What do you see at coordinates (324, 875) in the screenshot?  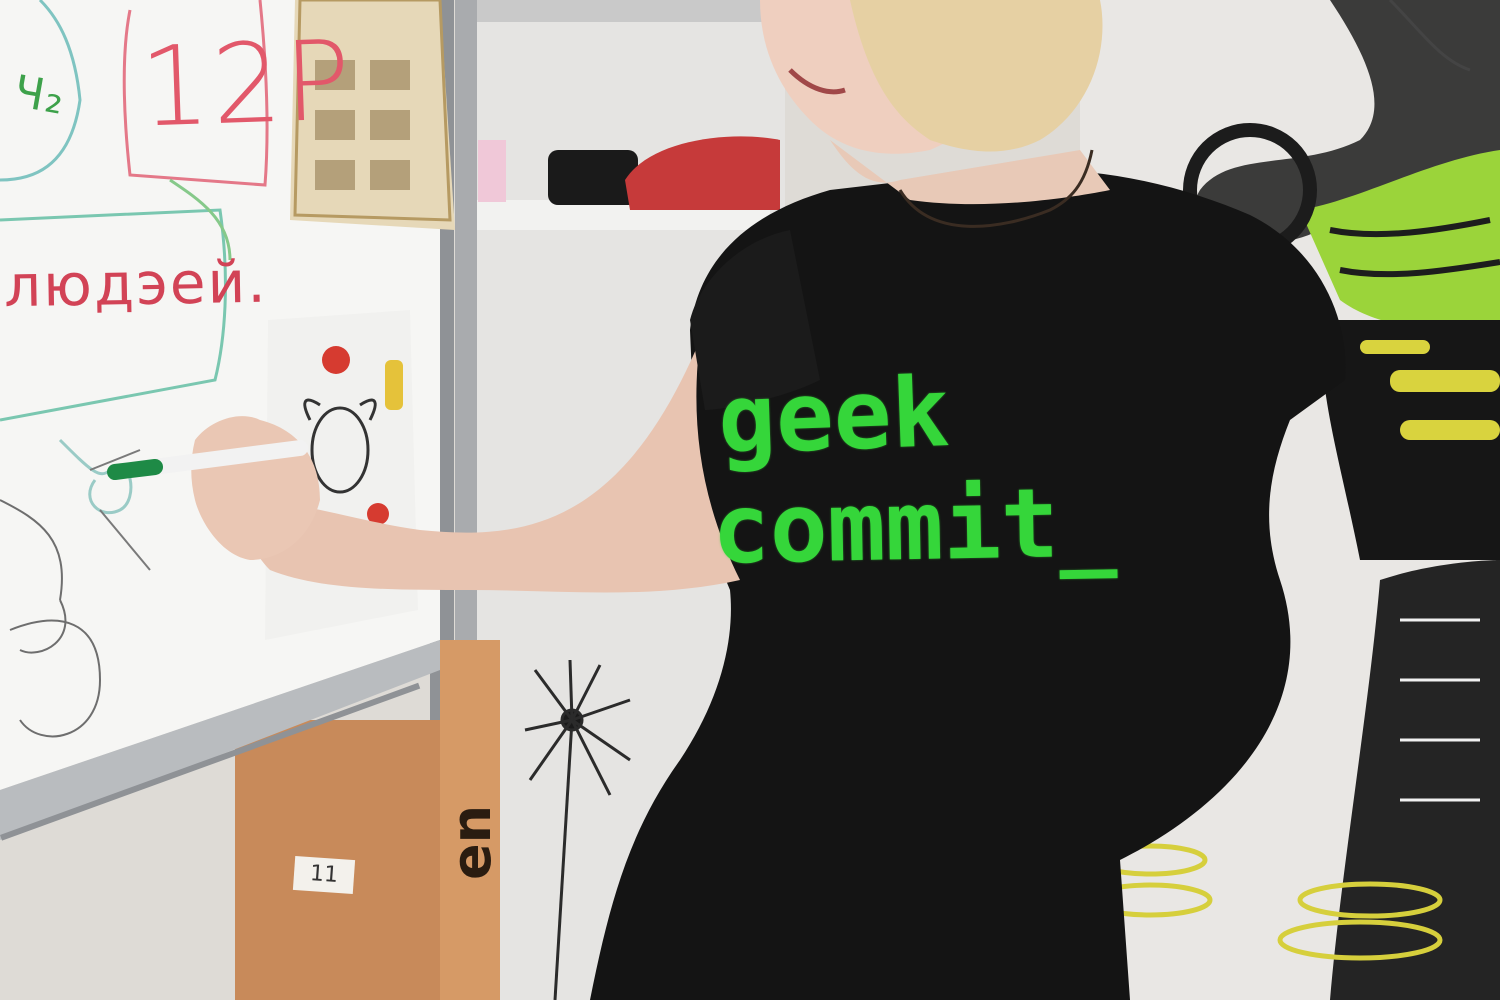 I see `box-number-label: 11` at bounding box center [324, 875].